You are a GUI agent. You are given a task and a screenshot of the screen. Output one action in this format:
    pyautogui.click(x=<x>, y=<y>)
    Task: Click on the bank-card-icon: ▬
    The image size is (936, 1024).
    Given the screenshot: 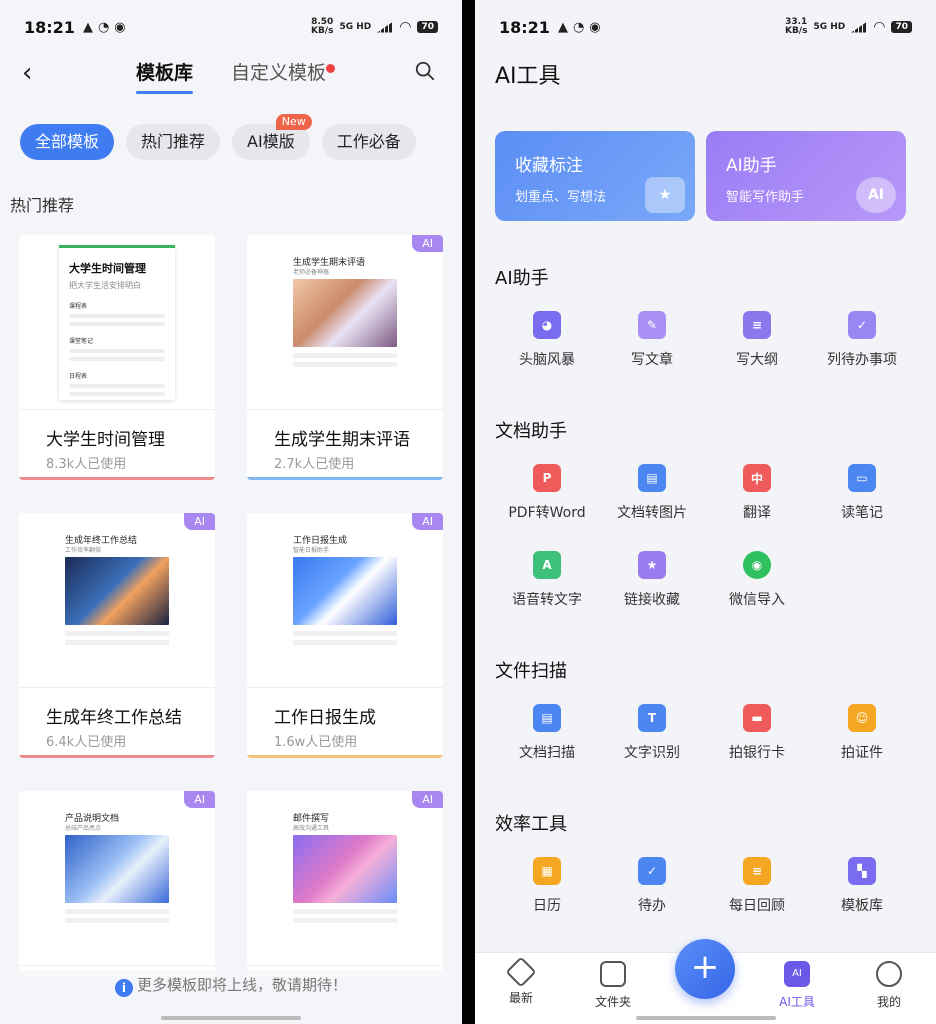 What is the action you would take?
    pyautogui.click(x=757, y=718)
    